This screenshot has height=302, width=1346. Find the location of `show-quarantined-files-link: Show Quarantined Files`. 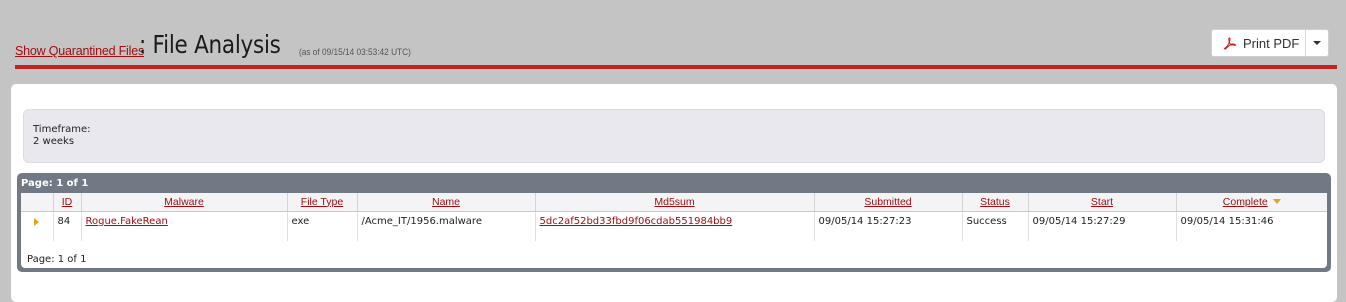

show-quarantined-files-link: Show Quarantined Files is located at coordinates (79, 51).